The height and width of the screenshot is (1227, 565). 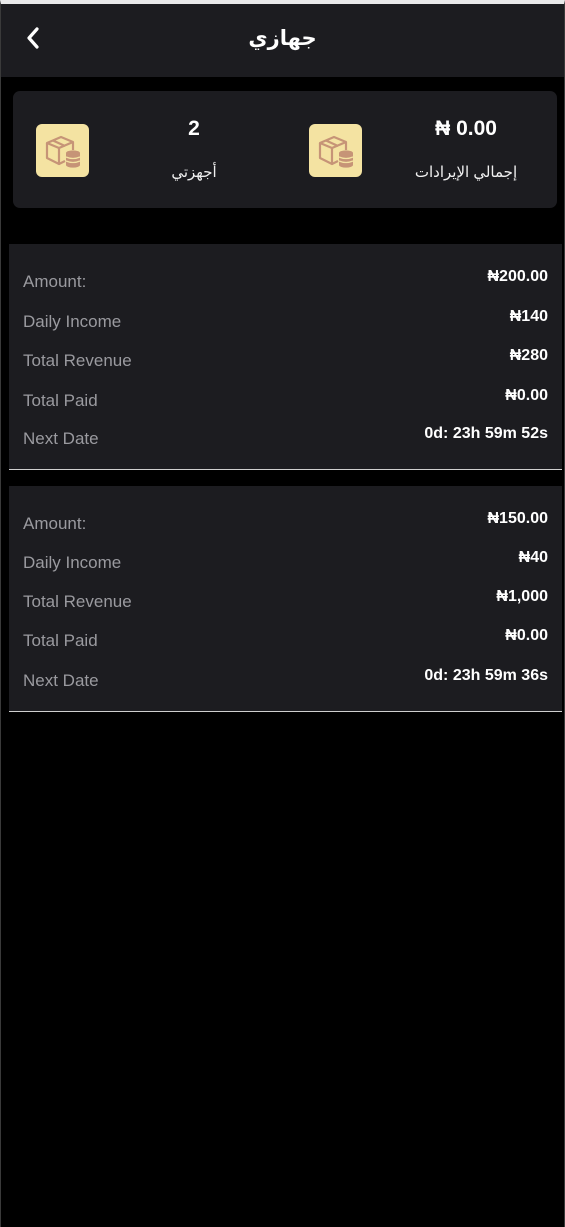 What do you see at coordinates (528, 355) in the screenshot?
I see `total-revenue-value: ₦280` at bounding box center [528, 355].